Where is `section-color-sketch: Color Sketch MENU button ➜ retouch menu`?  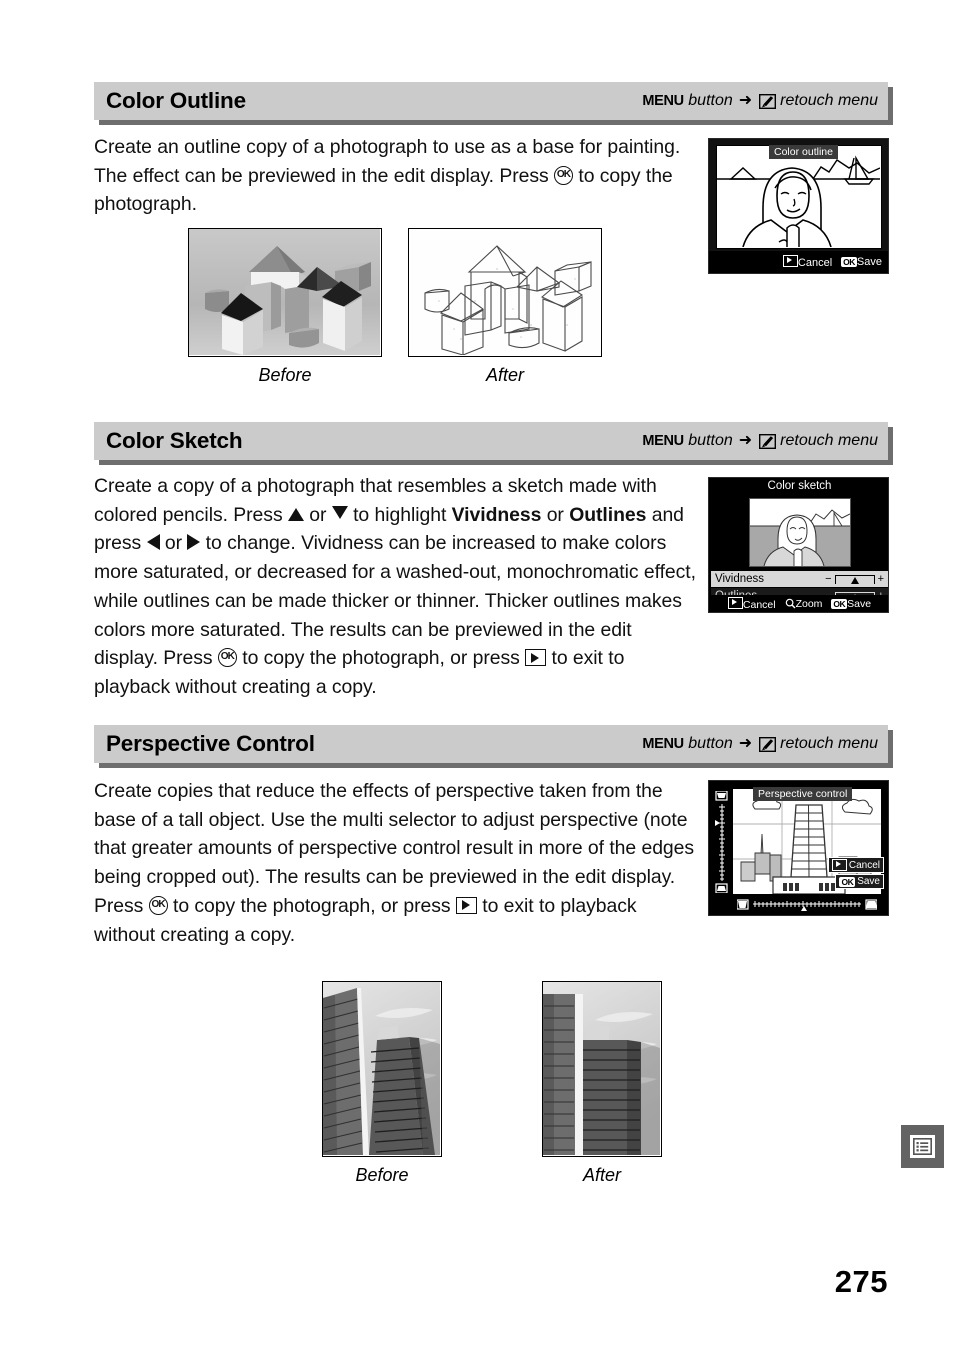 section-color-sketch: Color Sketch MENU button ➜ retouch menu is located at coordinates (493, 443).